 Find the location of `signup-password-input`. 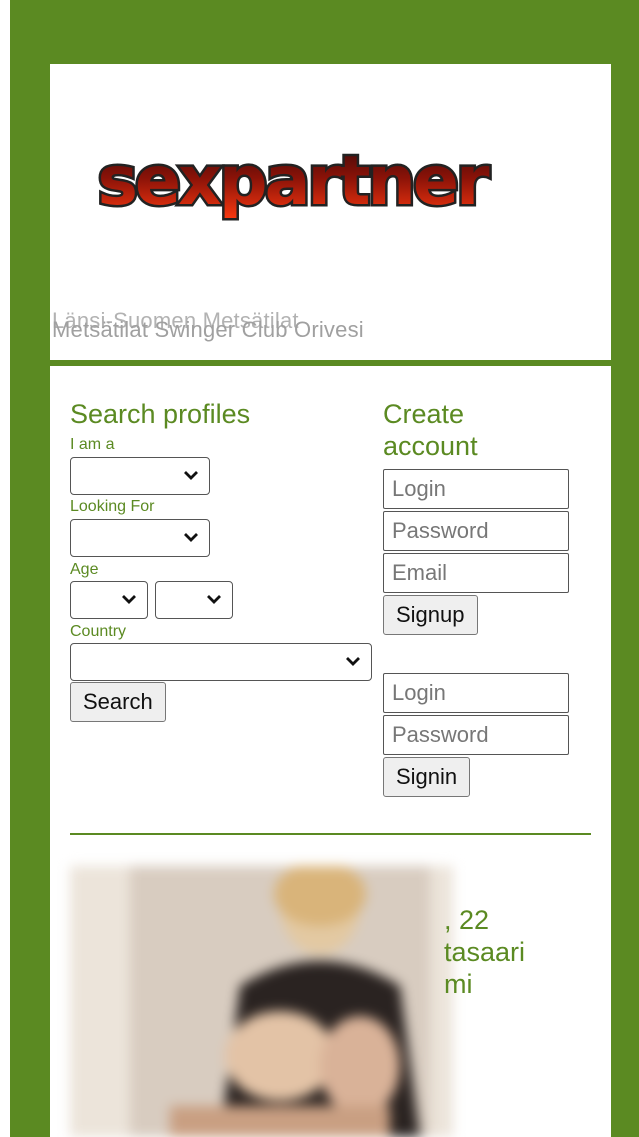

signup-password-input is located at coordinates (476, 531).